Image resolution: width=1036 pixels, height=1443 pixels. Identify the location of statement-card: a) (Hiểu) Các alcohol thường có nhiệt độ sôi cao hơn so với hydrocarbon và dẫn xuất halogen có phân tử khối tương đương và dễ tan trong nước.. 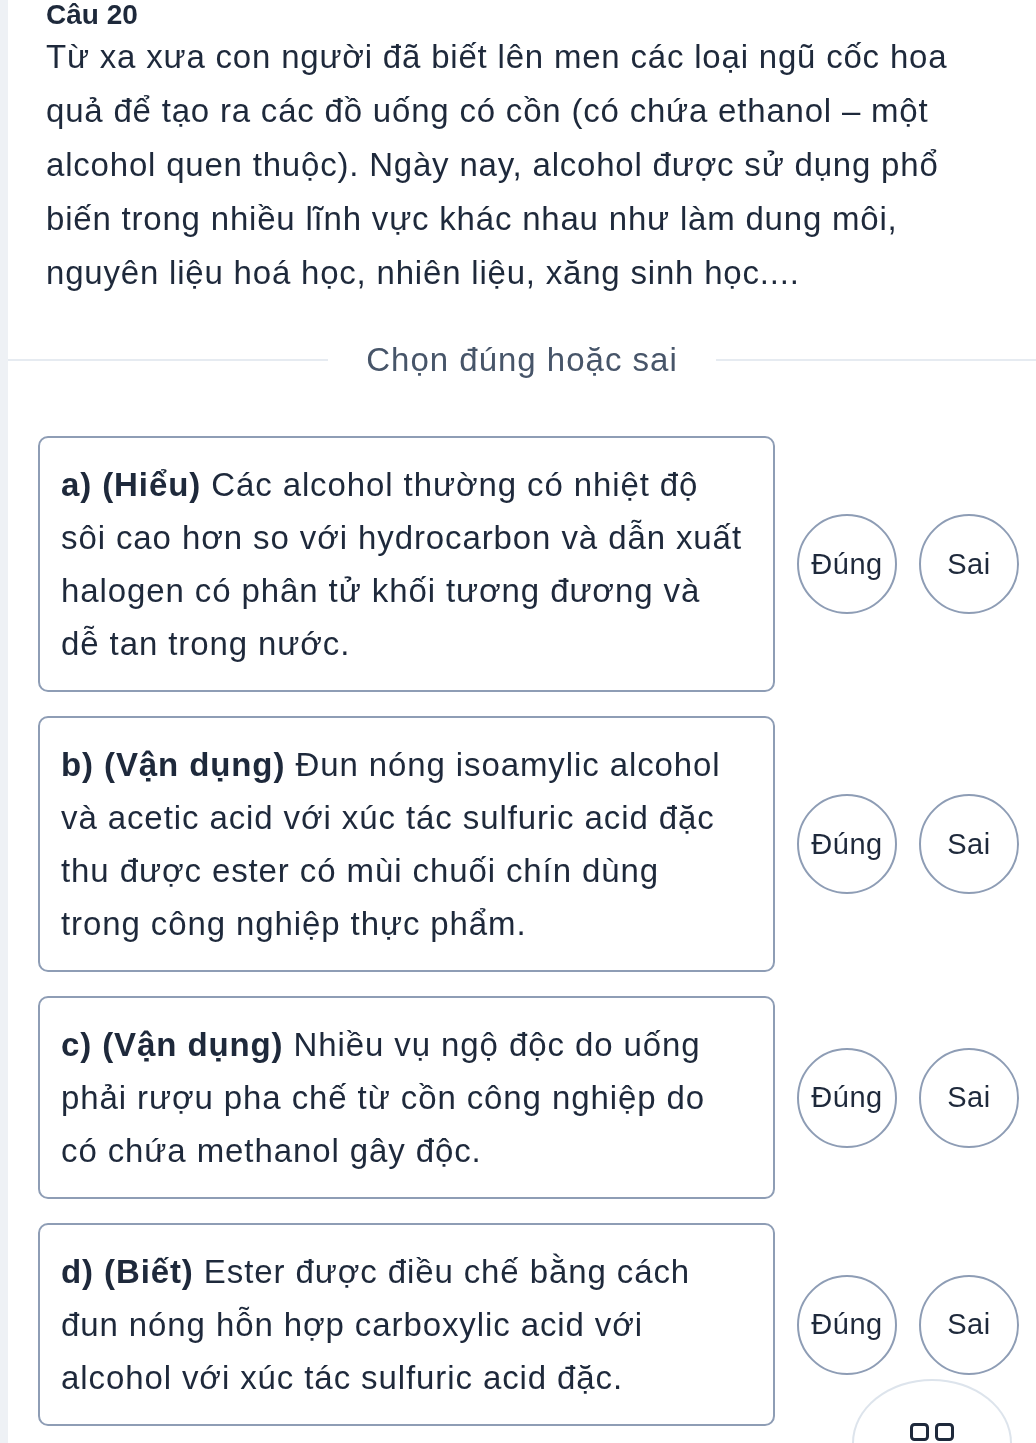
(406, 564).